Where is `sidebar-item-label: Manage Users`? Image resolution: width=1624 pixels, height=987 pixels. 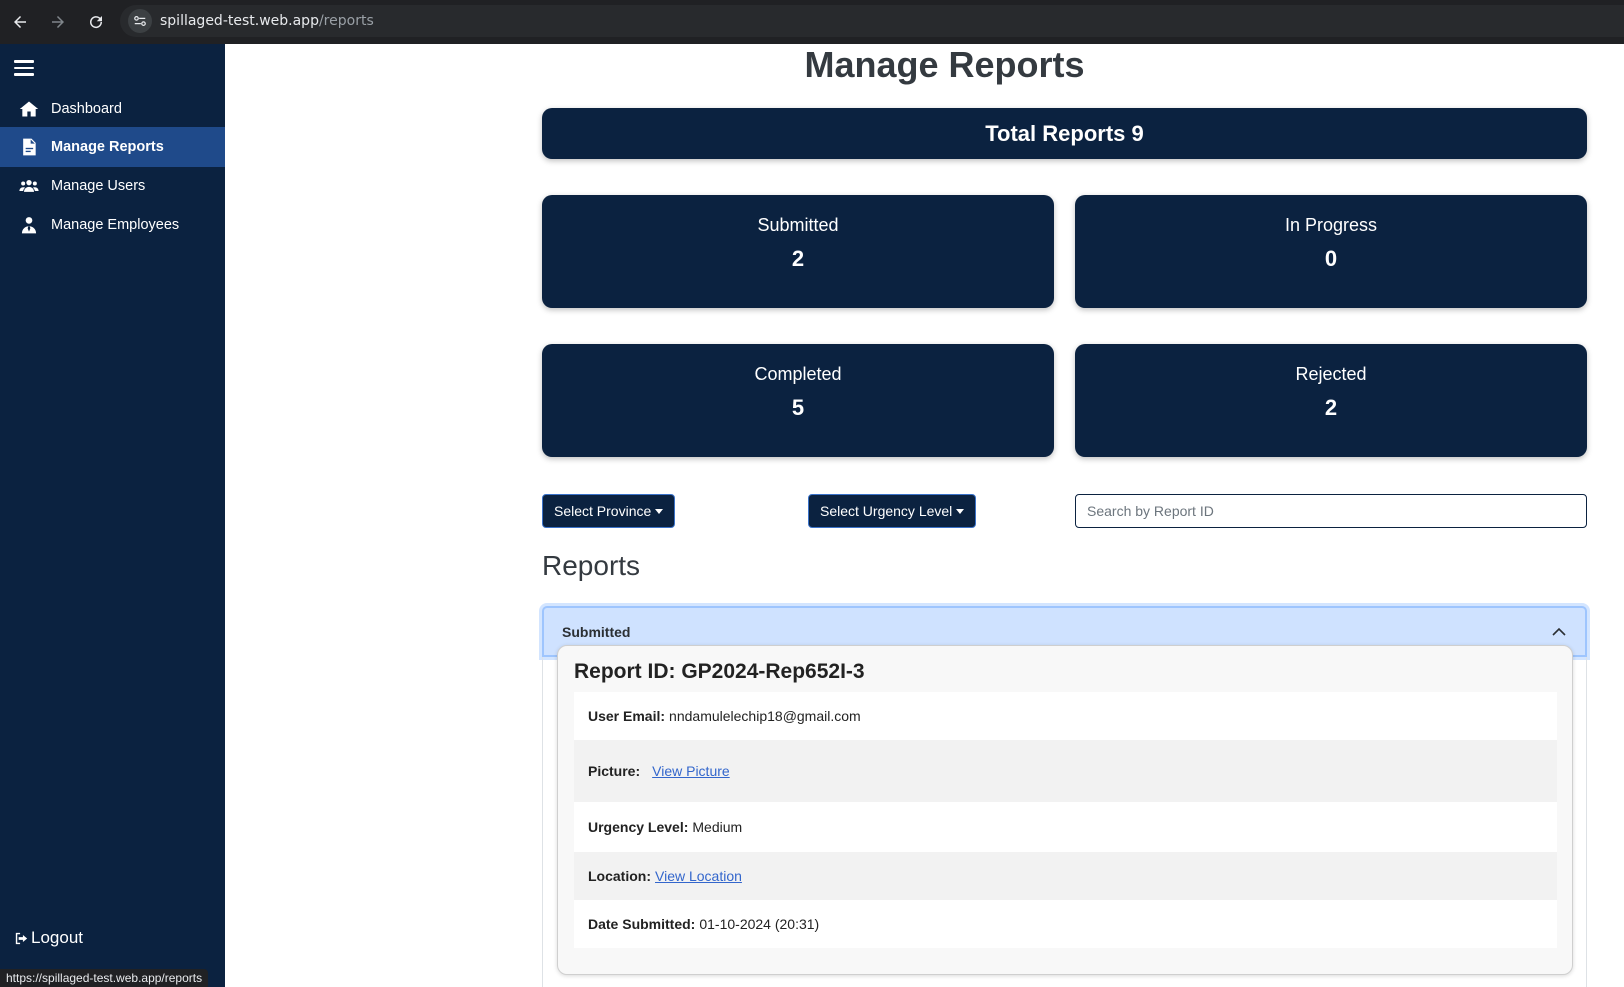
sidebar-item-label: Manage Users is located at coordinates (98, 186).